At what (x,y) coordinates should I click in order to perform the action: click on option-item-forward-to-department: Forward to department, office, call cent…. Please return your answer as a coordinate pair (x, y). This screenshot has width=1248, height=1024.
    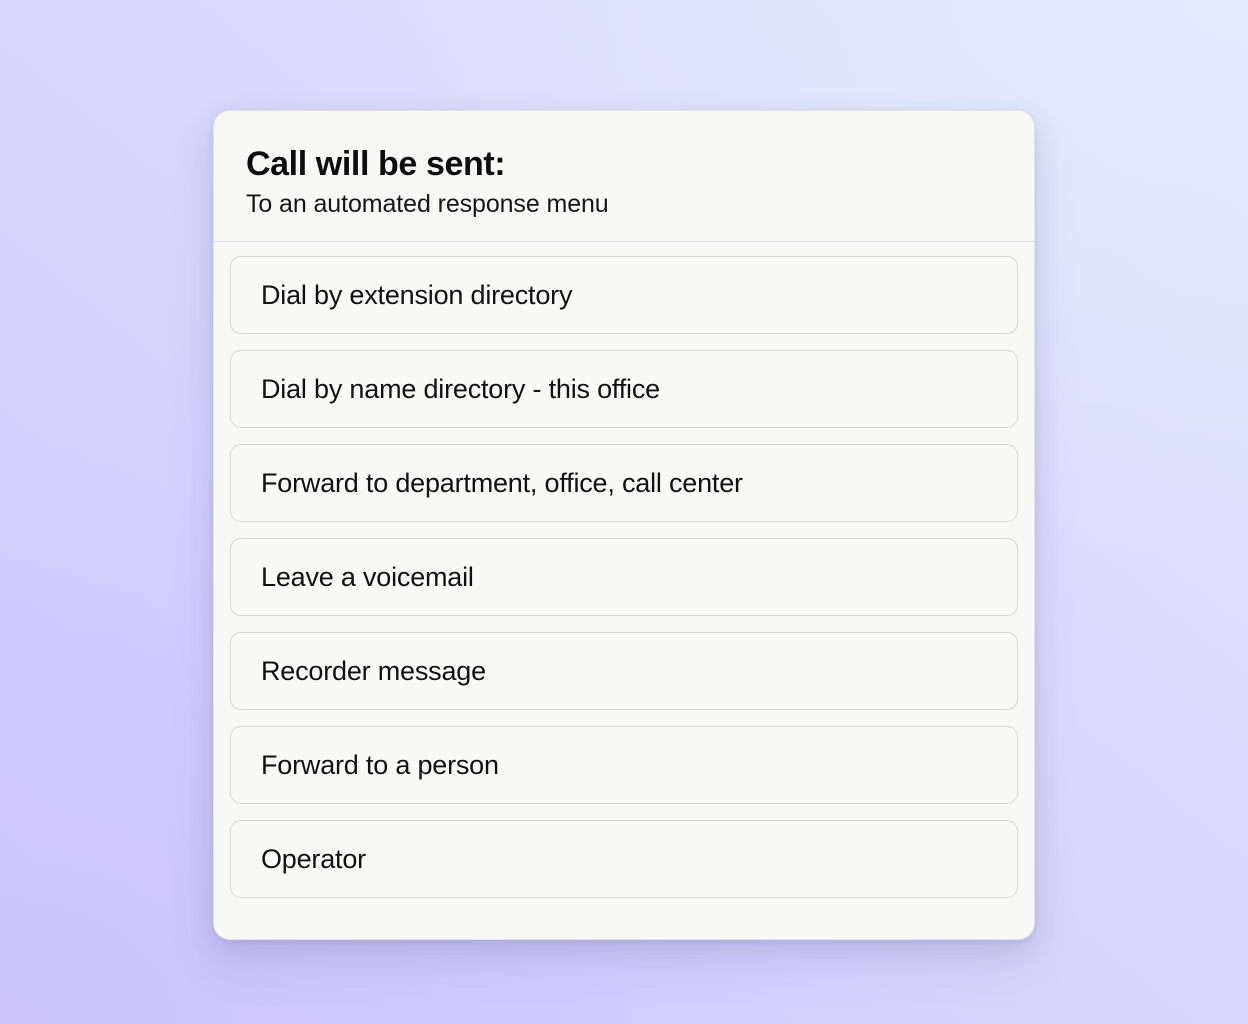
    Looking at the image, I should click on (624, 483).